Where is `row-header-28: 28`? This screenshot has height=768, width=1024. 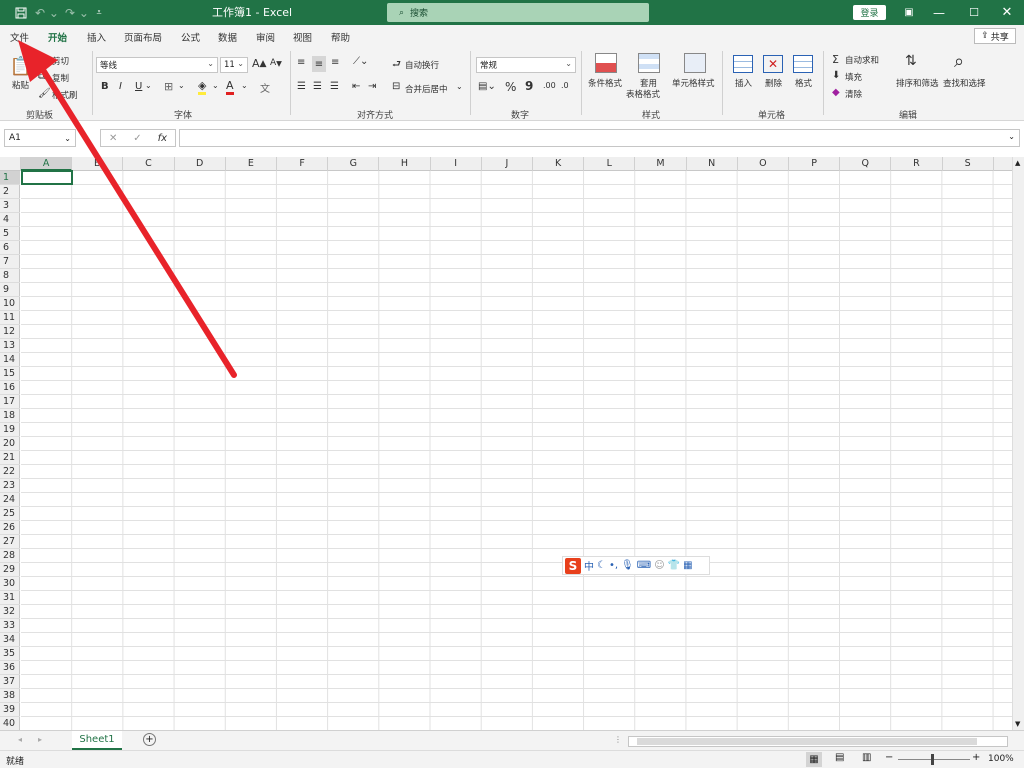 row-header-28: 28 is located at coordinates (10, 556).